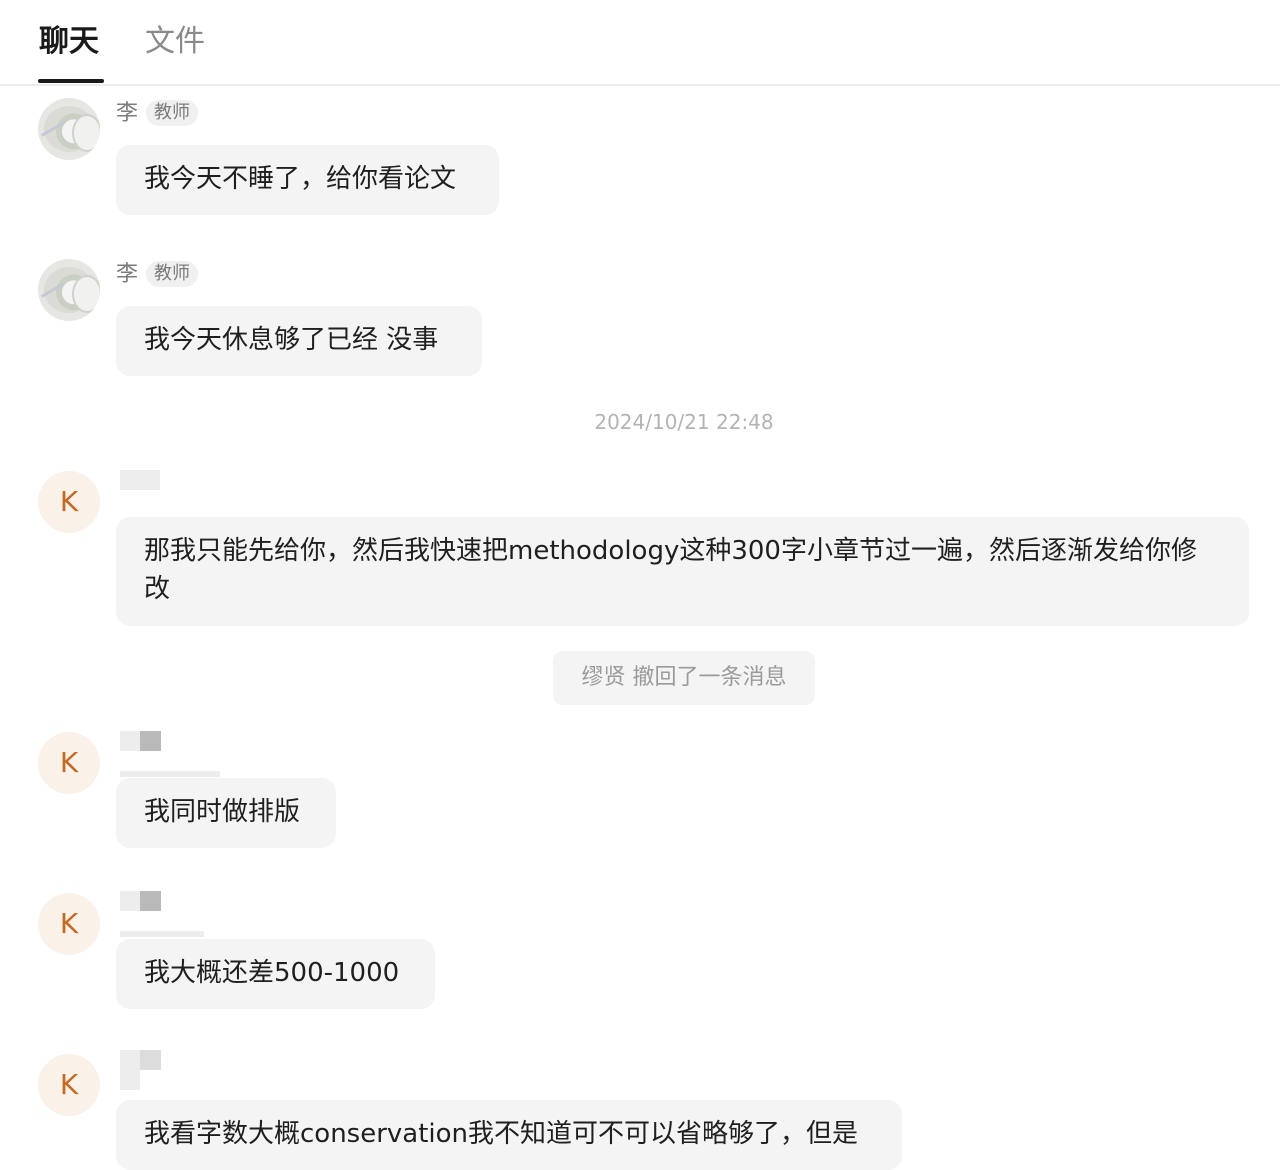 This screenshot has width=1280, height=1170. I want to click on tab-bar: 聊天 文件, so click(640, 43).